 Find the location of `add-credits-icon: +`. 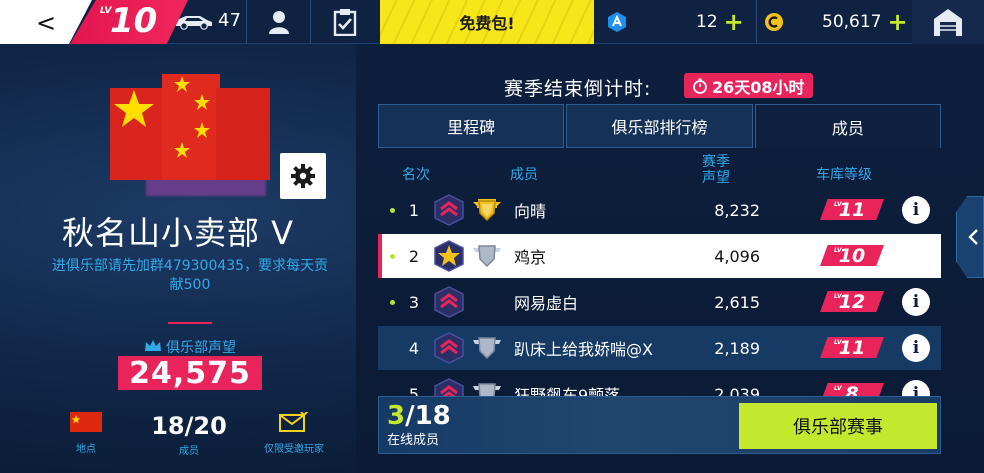

add-credits-icon: + is located at coordinates (897, 22).